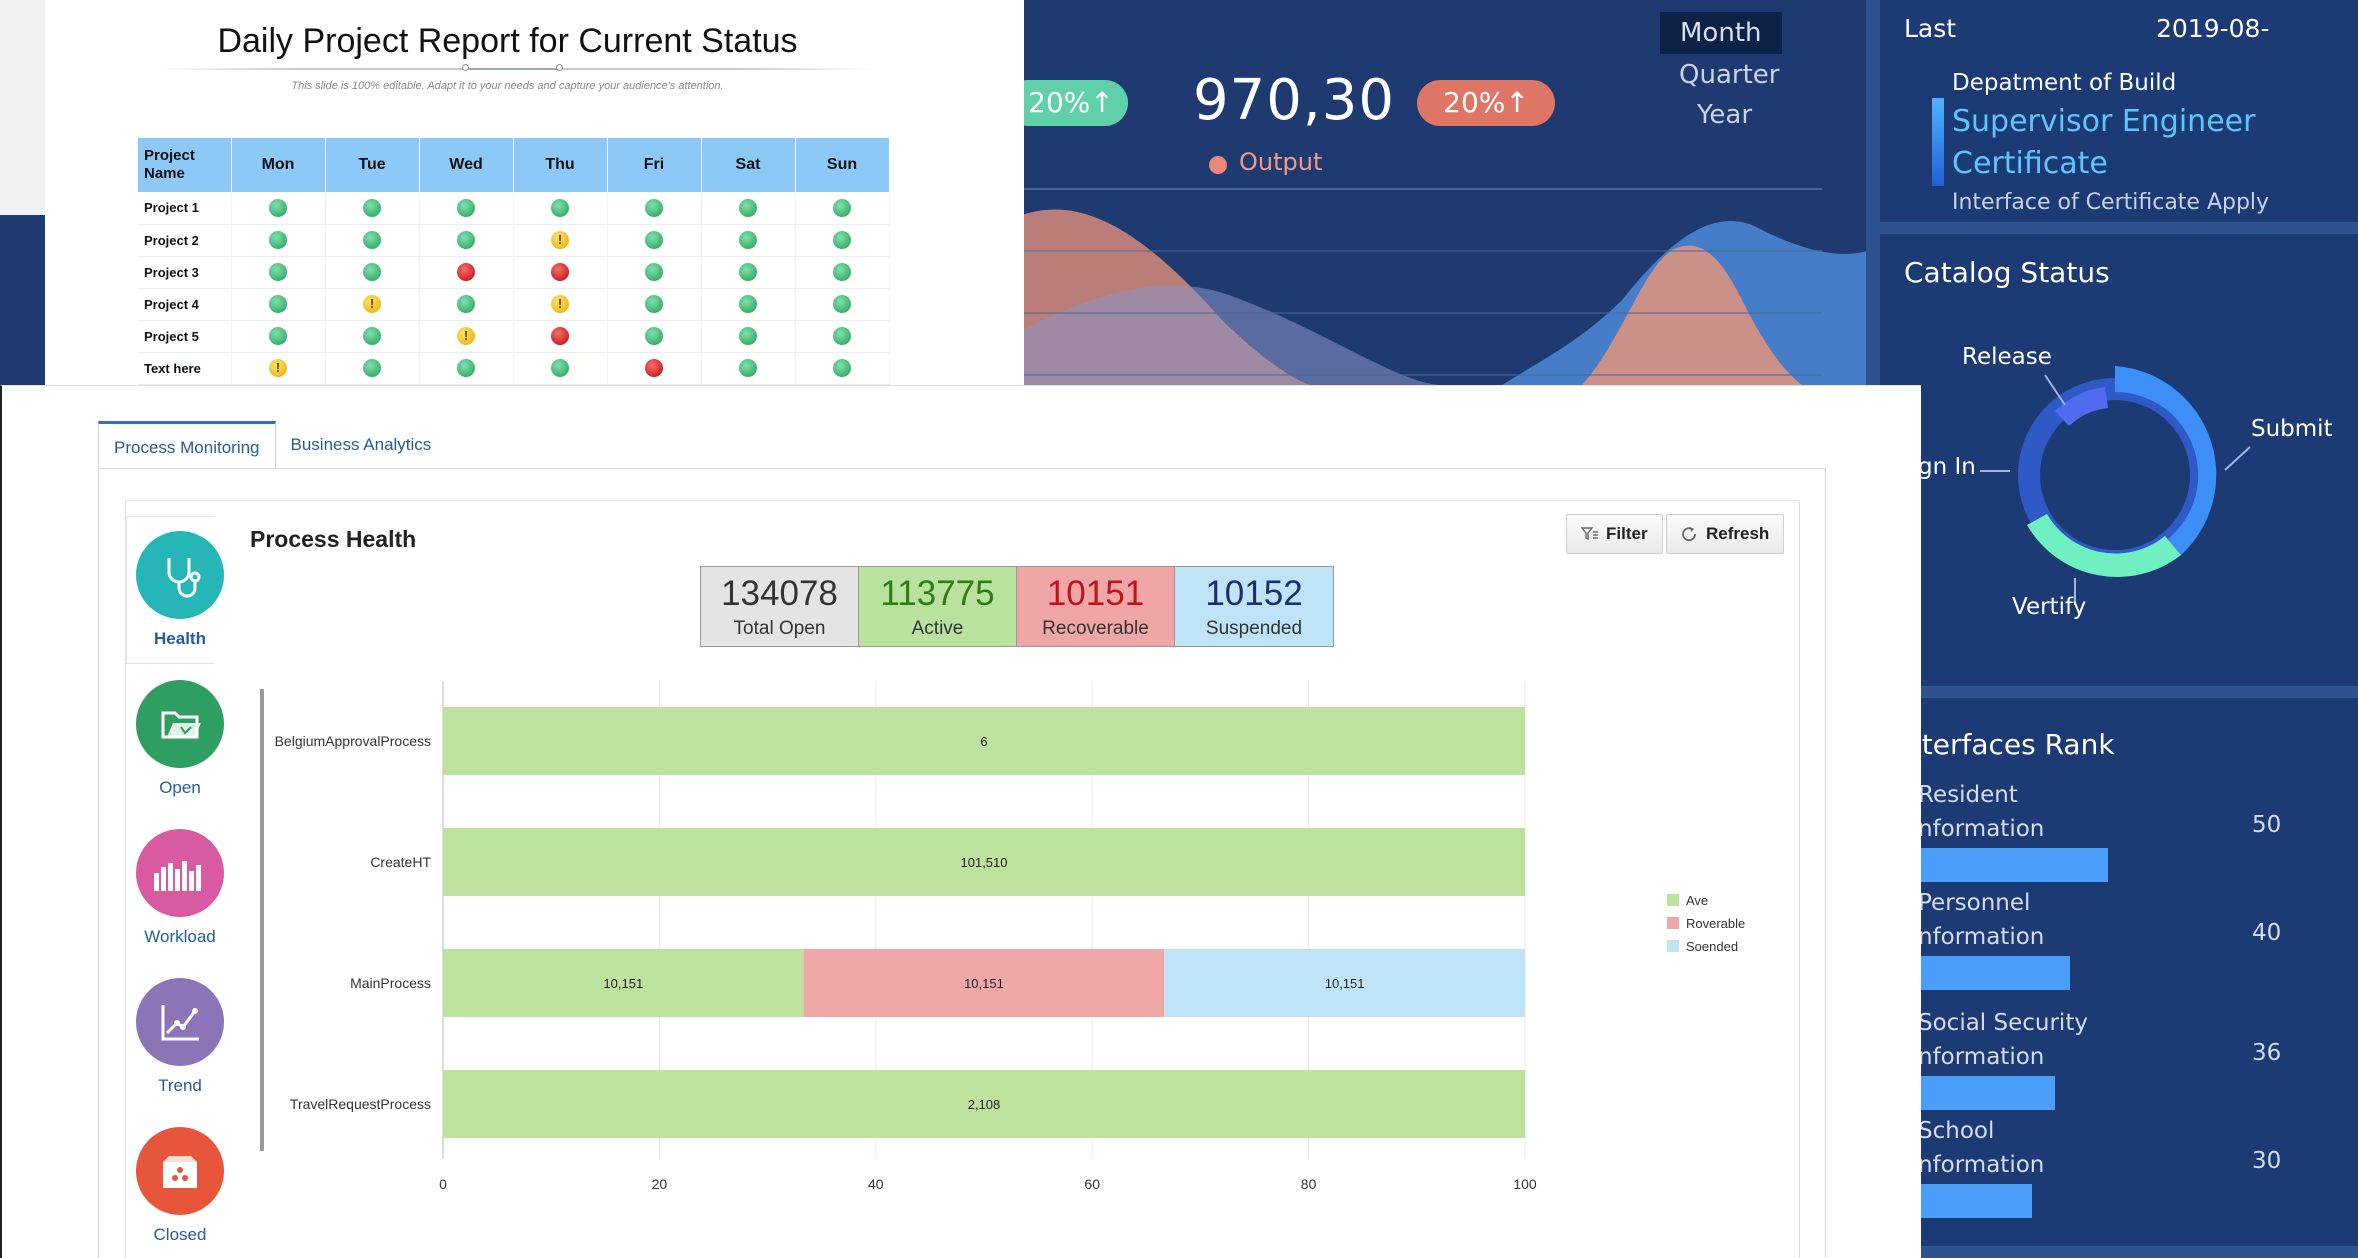 This screenshot has height=1258, width=2358. What do you see at coordinates (185, 208) in the screenshot?
I see `project-name: Project 1` at bounding box center [185, 208].